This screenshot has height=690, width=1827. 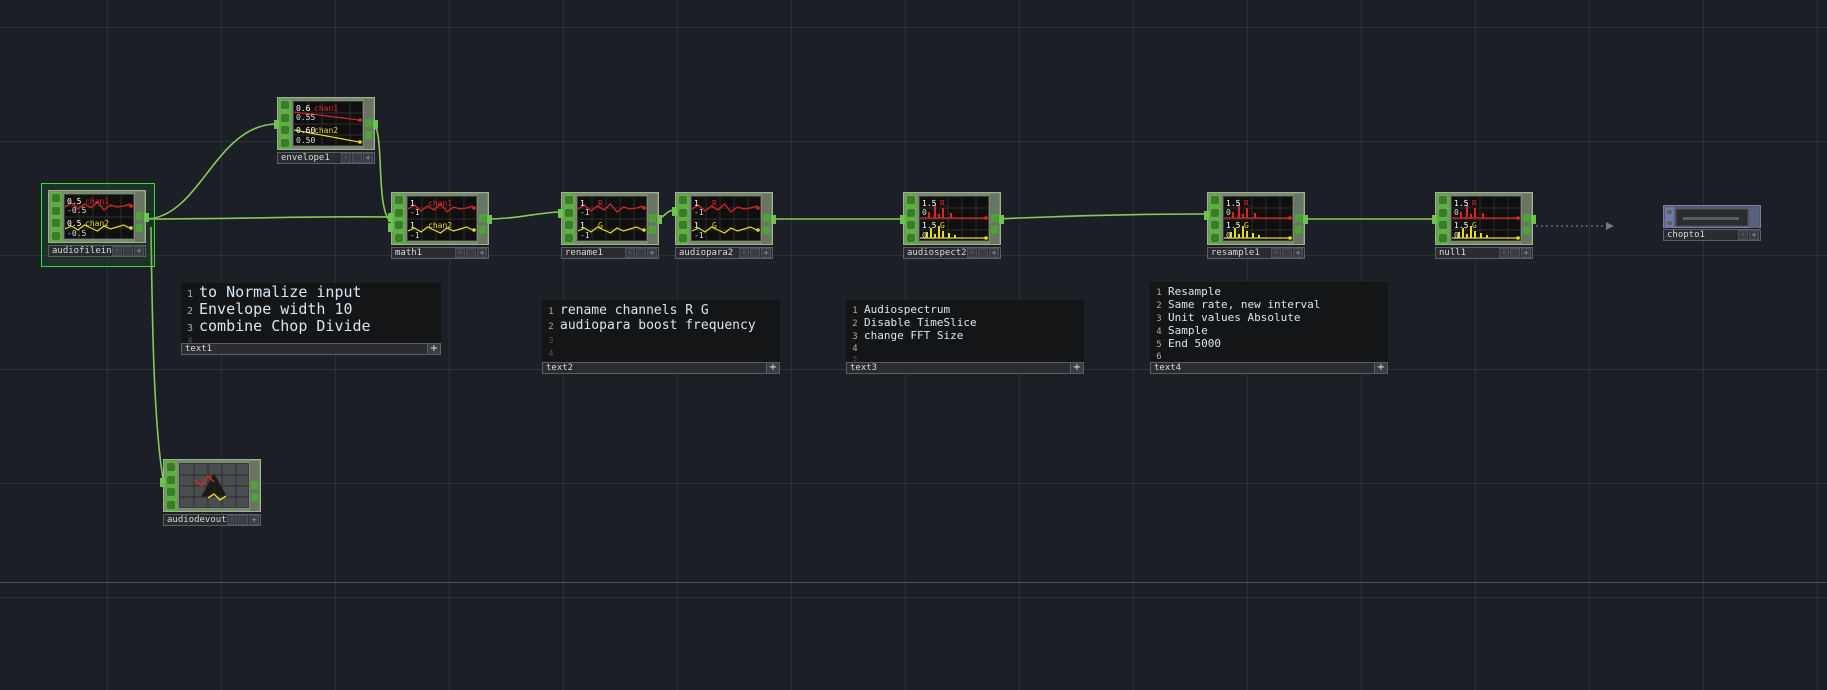 What do you see at coordinates (1467, 253) in the screenshot?
I see `node-name: null1` at bounding box center [1467, 253].